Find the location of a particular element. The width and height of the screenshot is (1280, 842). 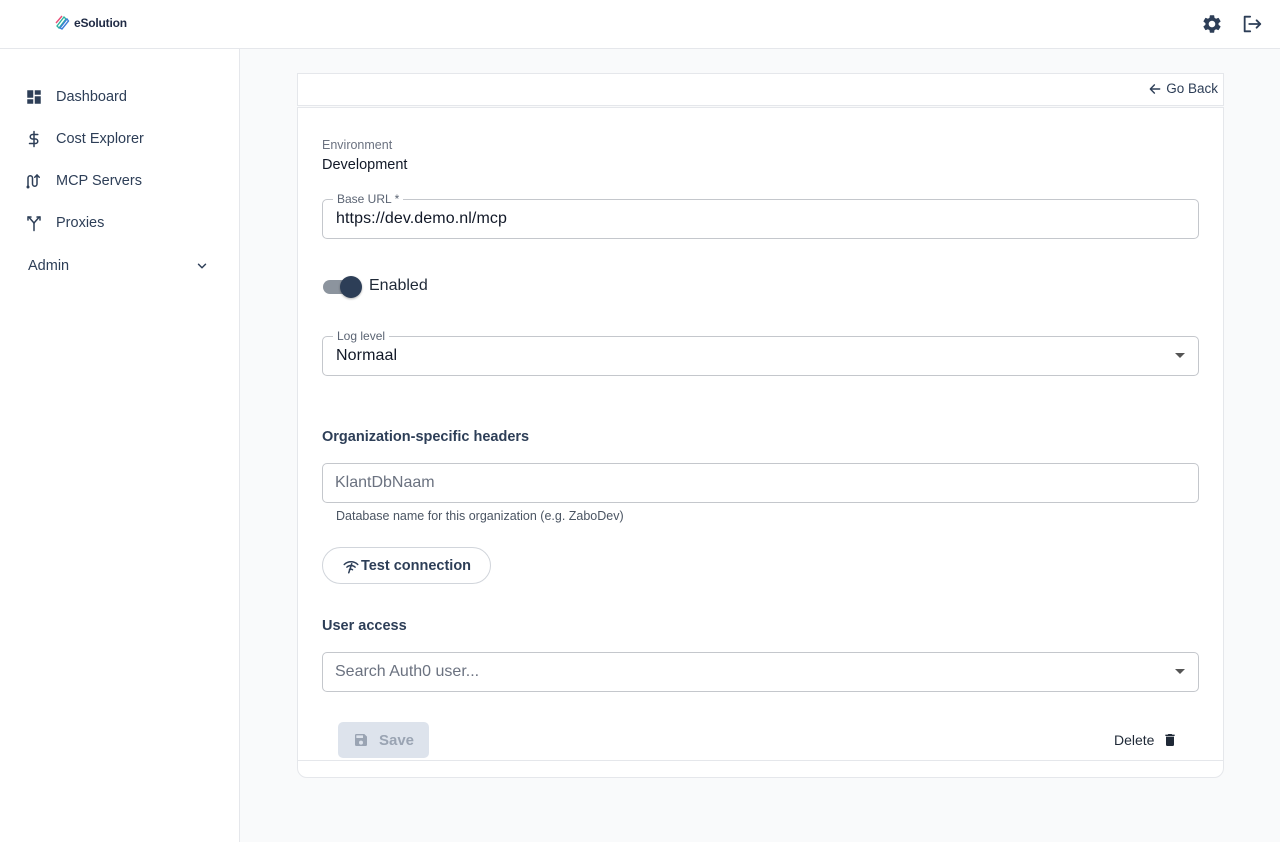

user-search-input is located at coordinates (745, 672).